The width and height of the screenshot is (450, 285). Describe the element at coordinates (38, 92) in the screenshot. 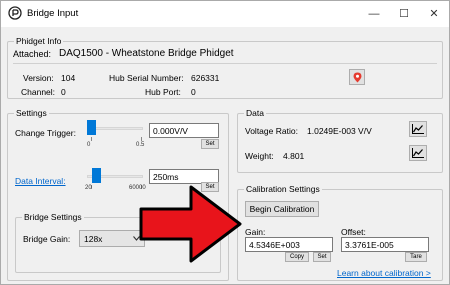

I see `channel-label: Channel:` at that location.